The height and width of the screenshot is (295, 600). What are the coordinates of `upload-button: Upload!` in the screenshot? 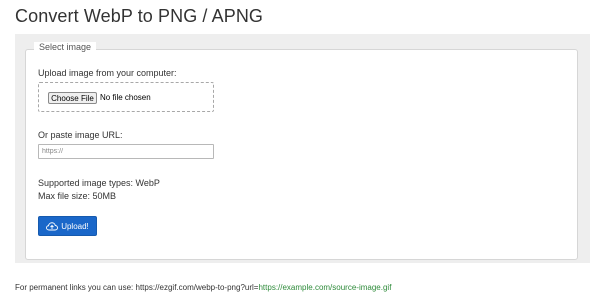 It's located at (67, 226).